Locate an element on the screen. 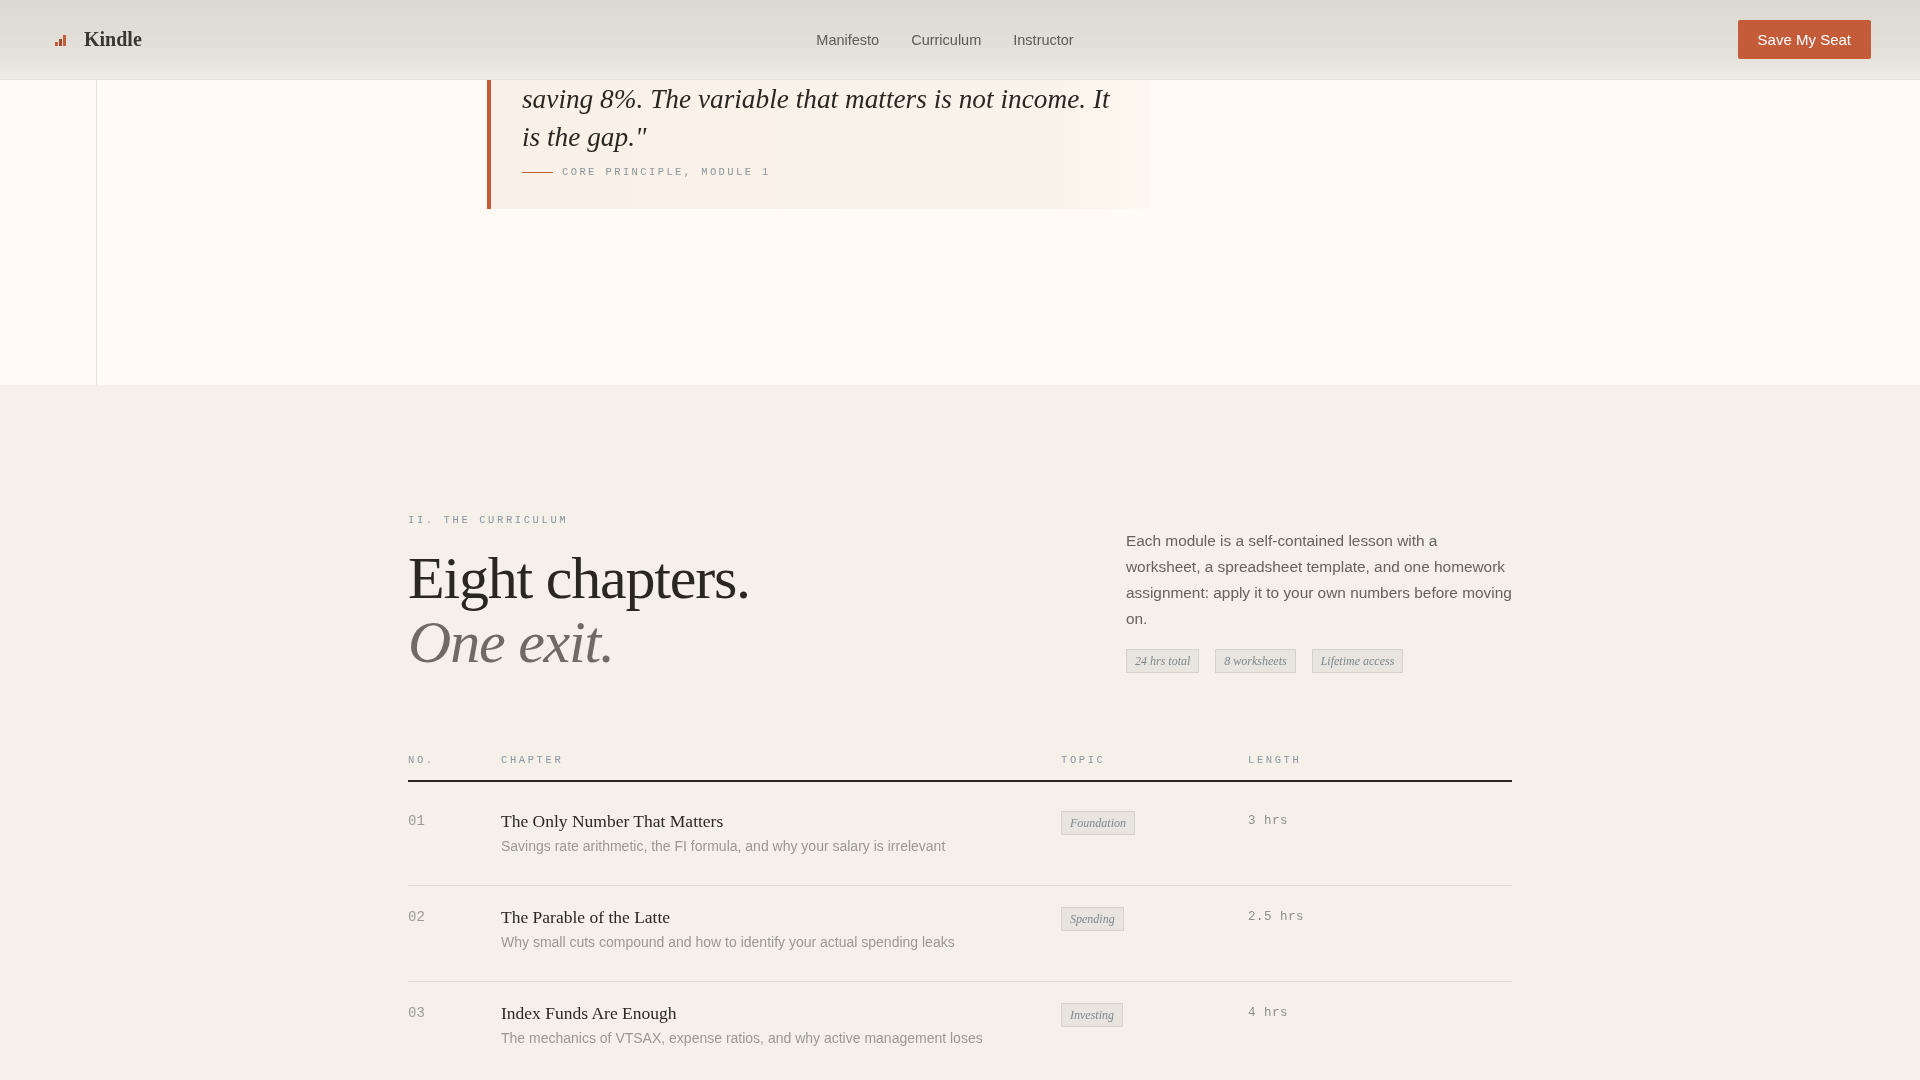 Image resolution: width=1920 pixels, height=1080 pixels. section-subheading: One exit. is located at coordinates (511, 642).